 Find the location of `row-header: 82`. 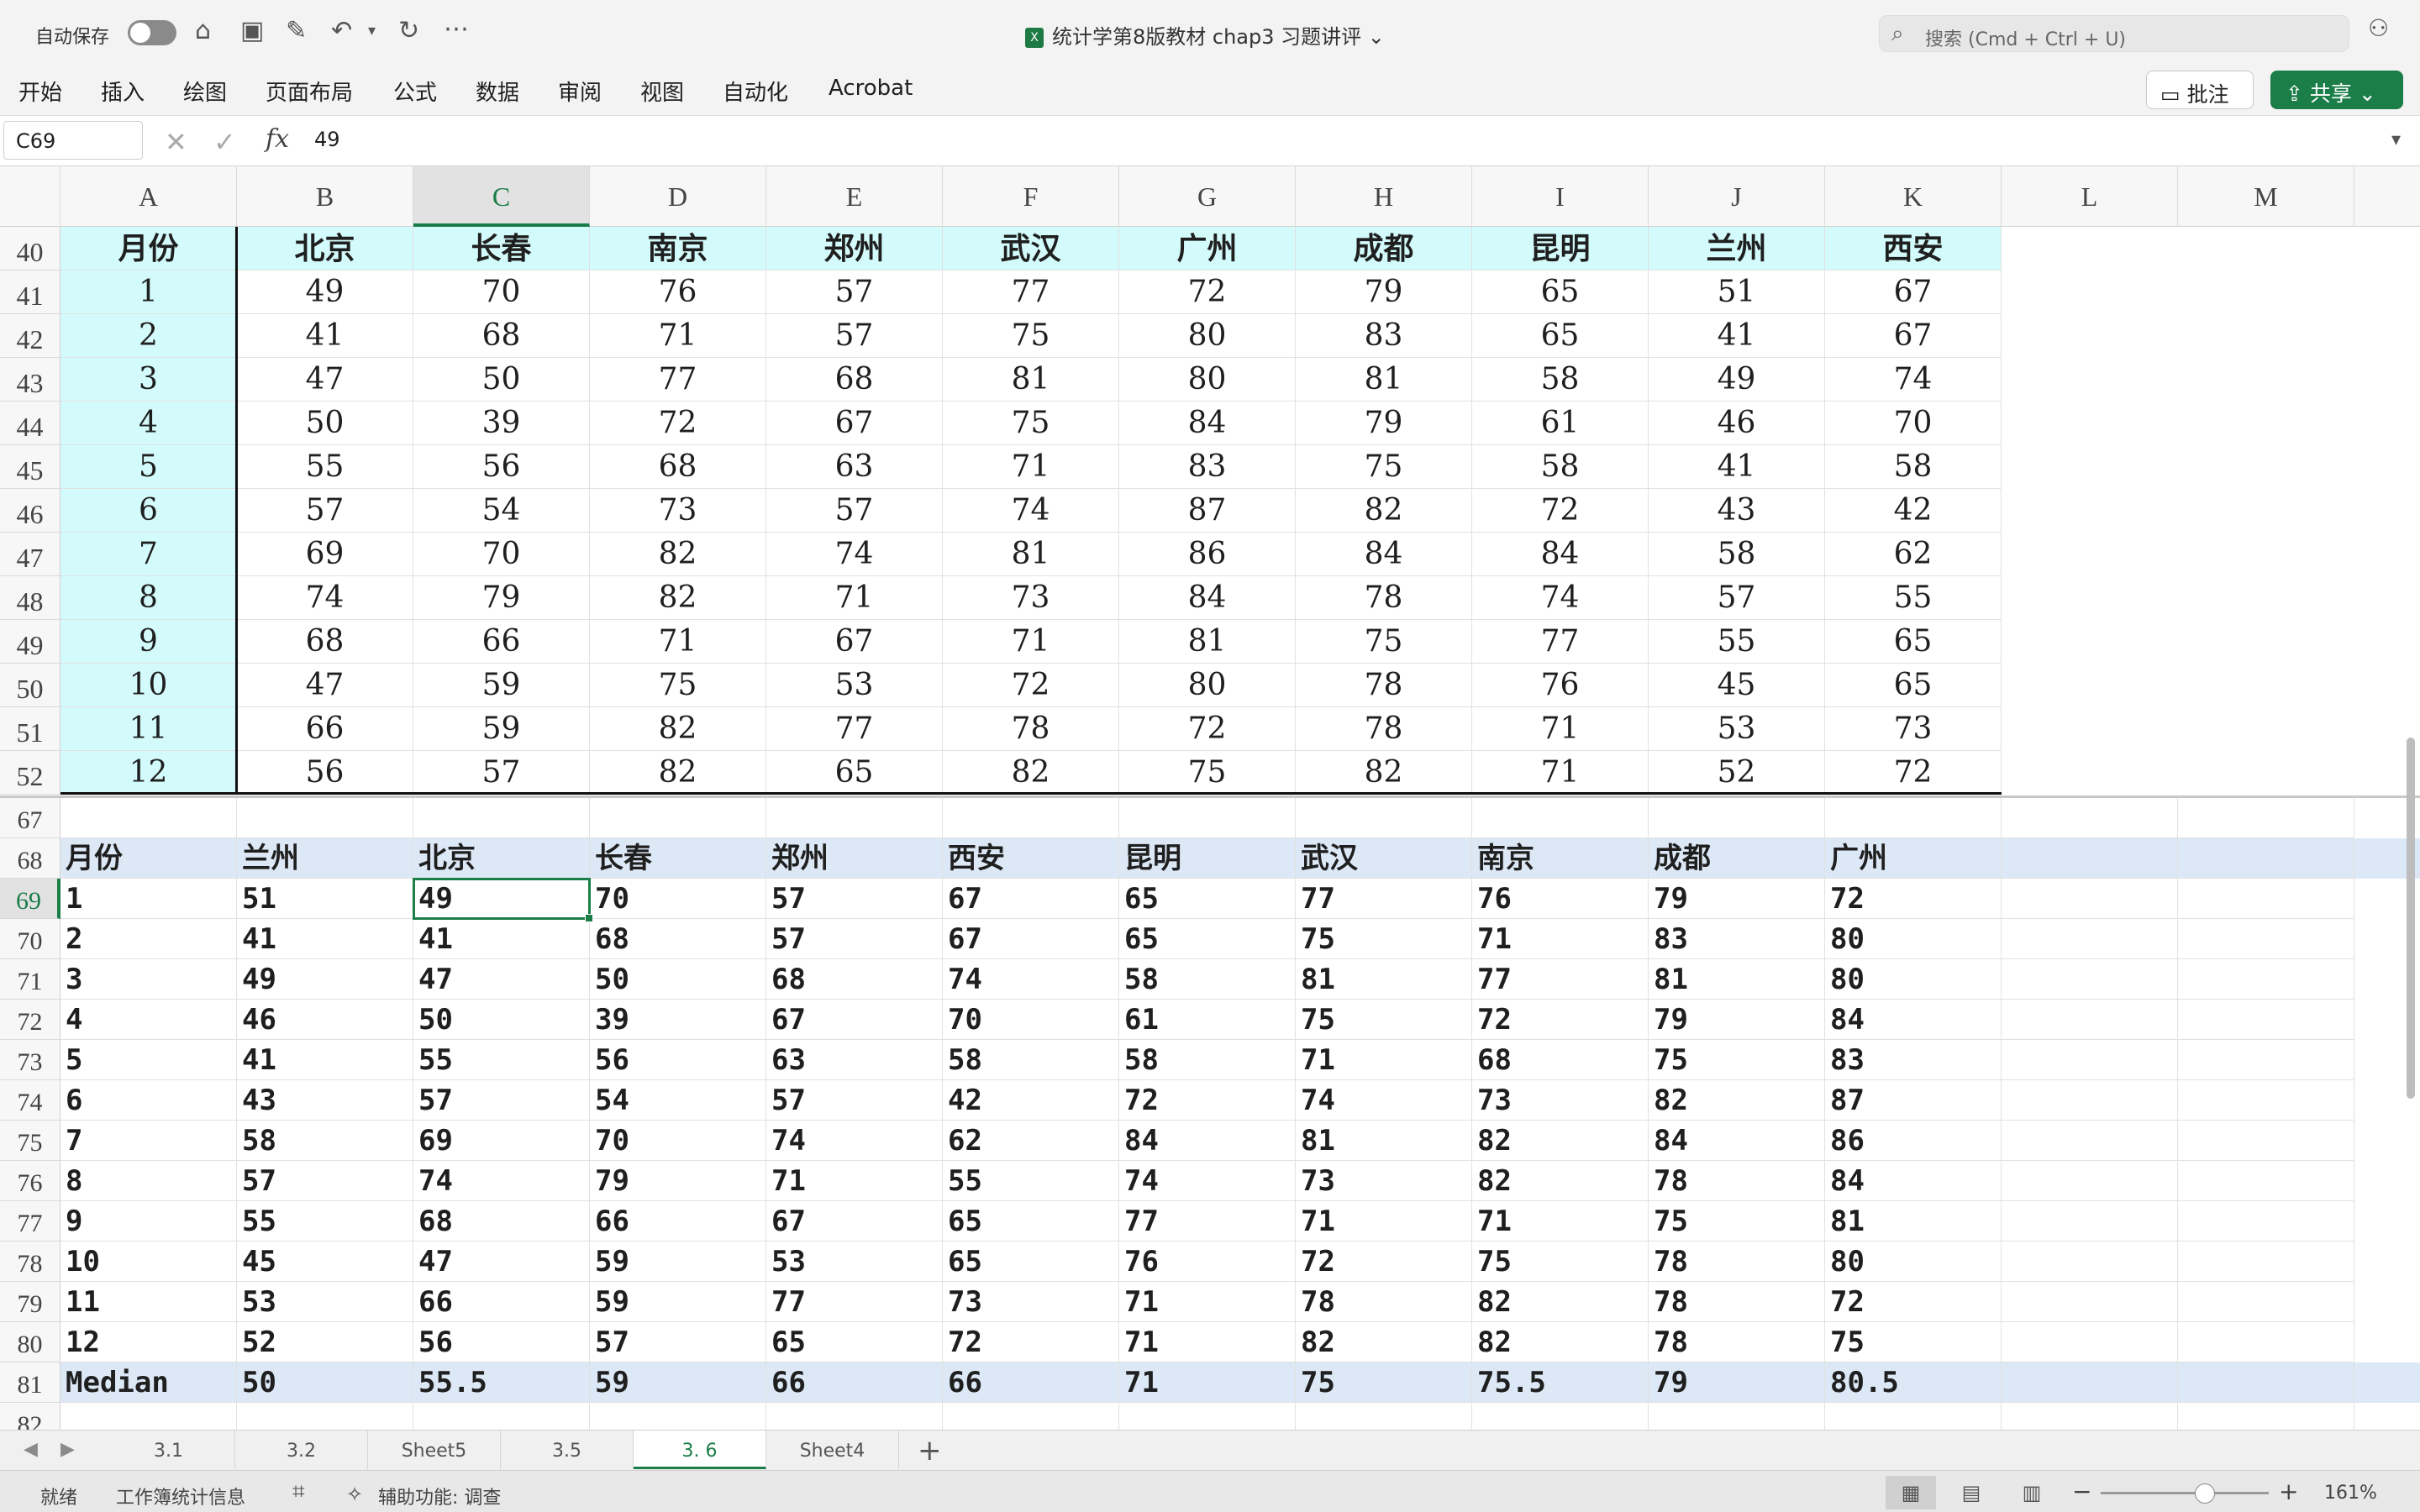

row-header: 82 is located at coordinates (30, 1416).